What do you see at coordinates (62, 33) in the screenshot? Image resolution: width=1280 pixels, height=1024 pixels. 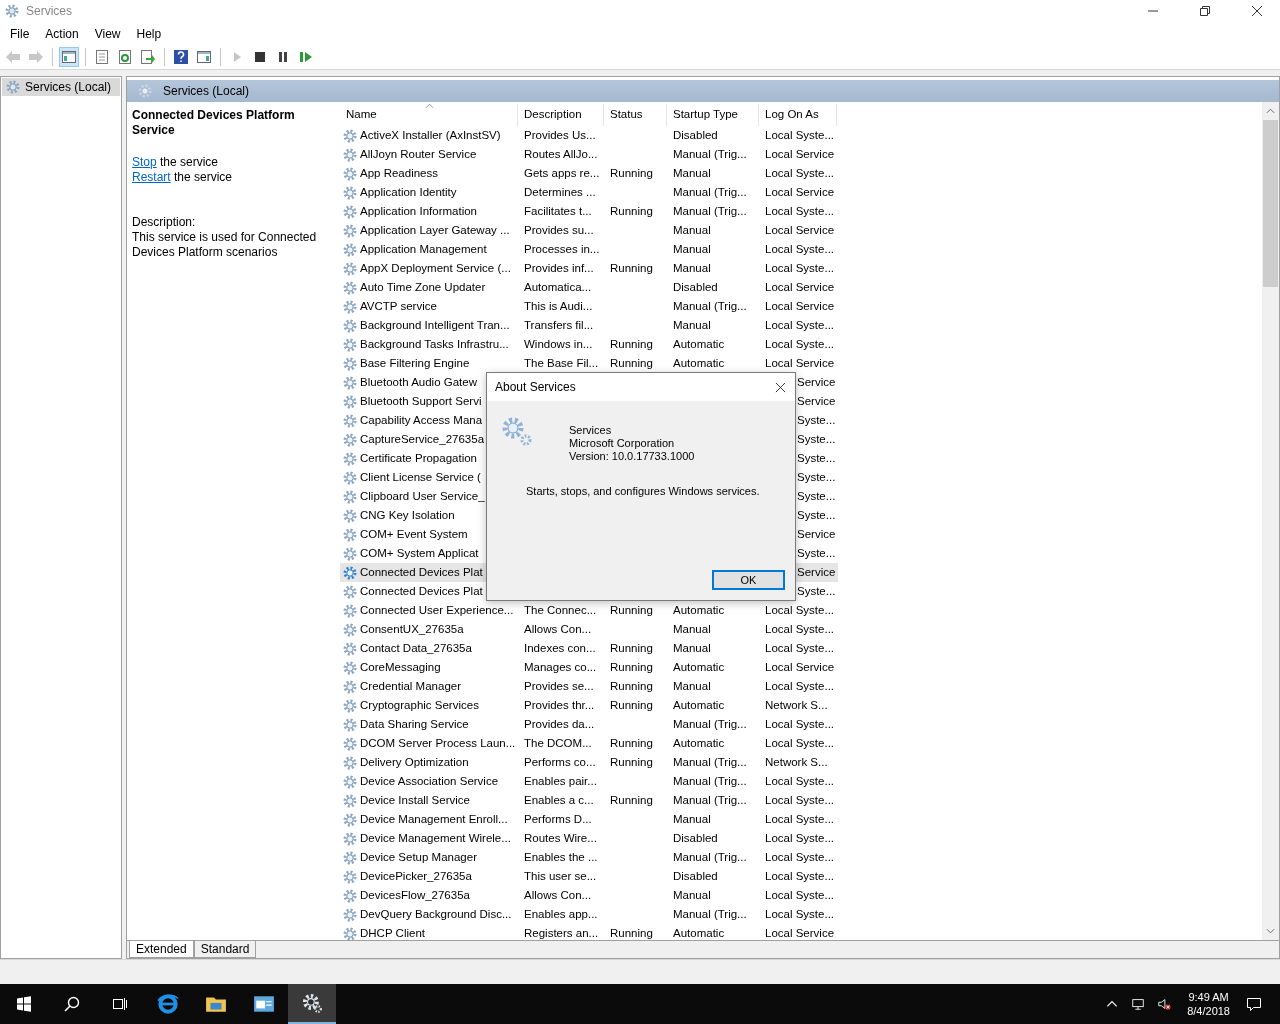 I see `menu-item: Action` at bounding box center [62, 33].